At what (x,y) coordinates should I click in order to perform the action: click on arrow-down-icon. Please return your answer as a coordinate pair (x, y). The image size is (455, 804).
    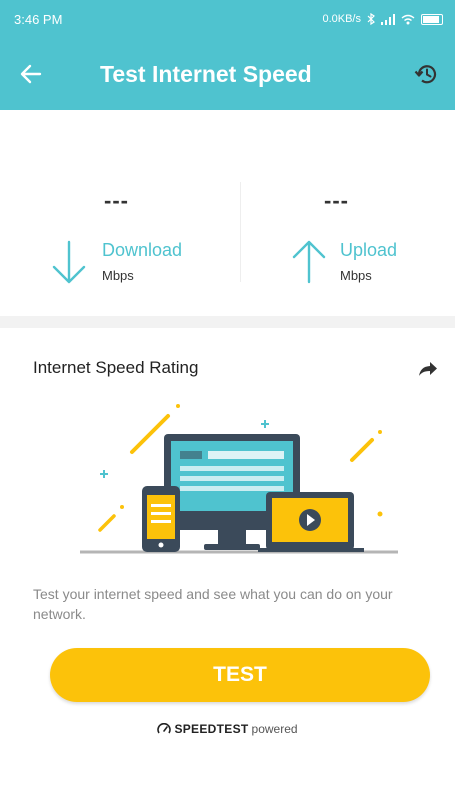
    Looking at the image, I should click on (69, 262).